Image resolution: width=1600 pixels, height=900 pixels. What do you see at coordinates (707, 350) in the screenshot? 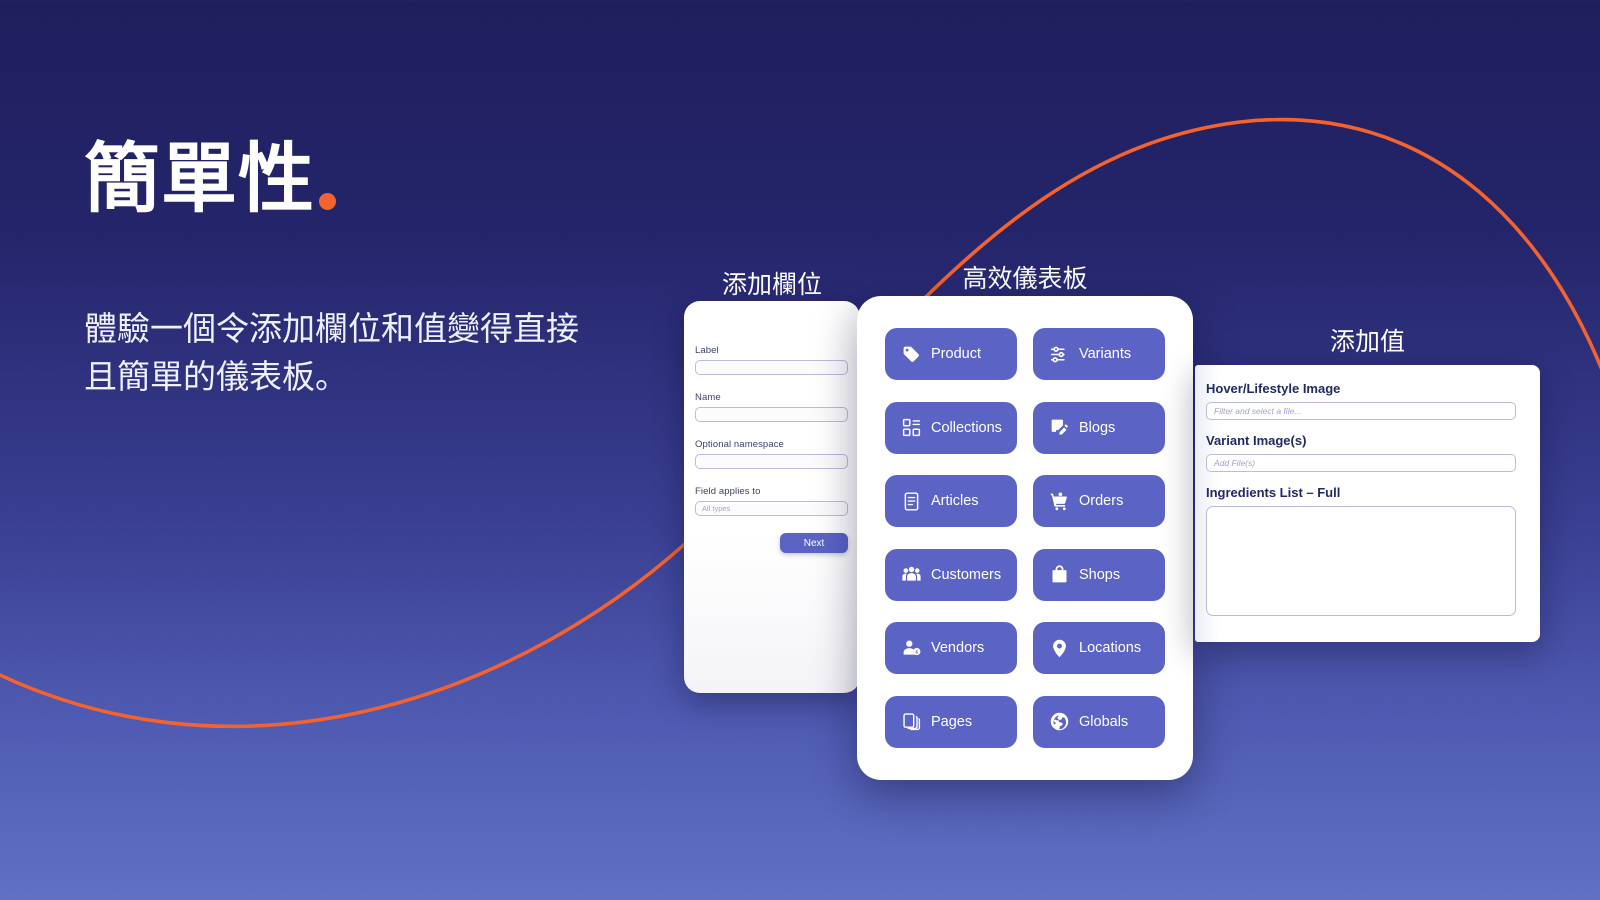
I see `label-field-label: Label` at bounding box center [707, 350].